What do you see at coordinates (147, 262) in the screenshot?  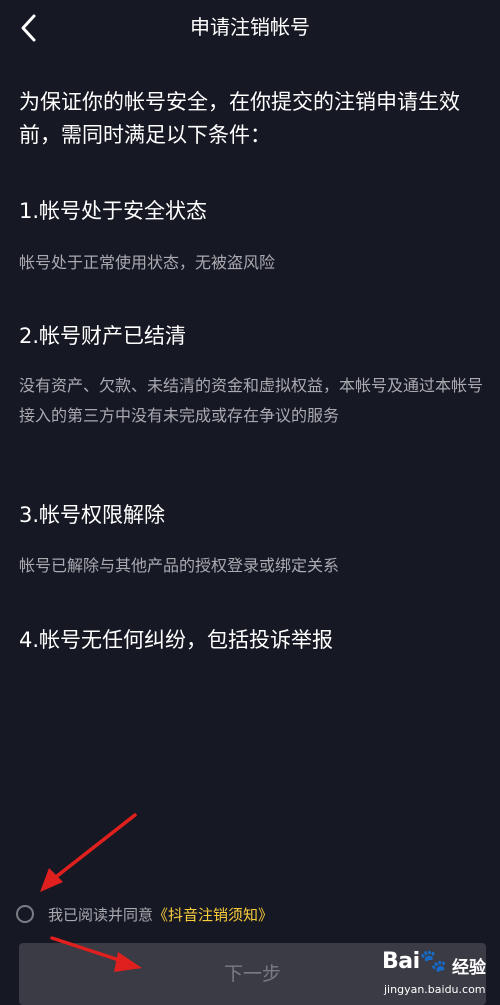 I see `condition-desc-1: 帐号处于正常使用状态，无被盗风险` at bounding box center [147, 262].